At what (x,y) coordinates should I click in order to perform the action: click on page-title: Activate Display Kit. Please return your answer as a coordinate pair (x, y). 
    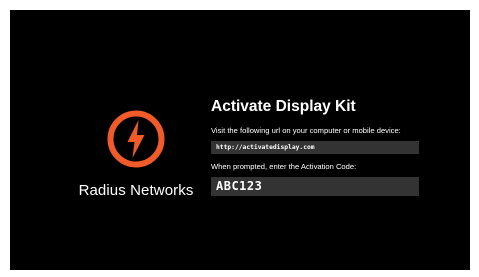
    Looking at the image, I should click on (283, 106).